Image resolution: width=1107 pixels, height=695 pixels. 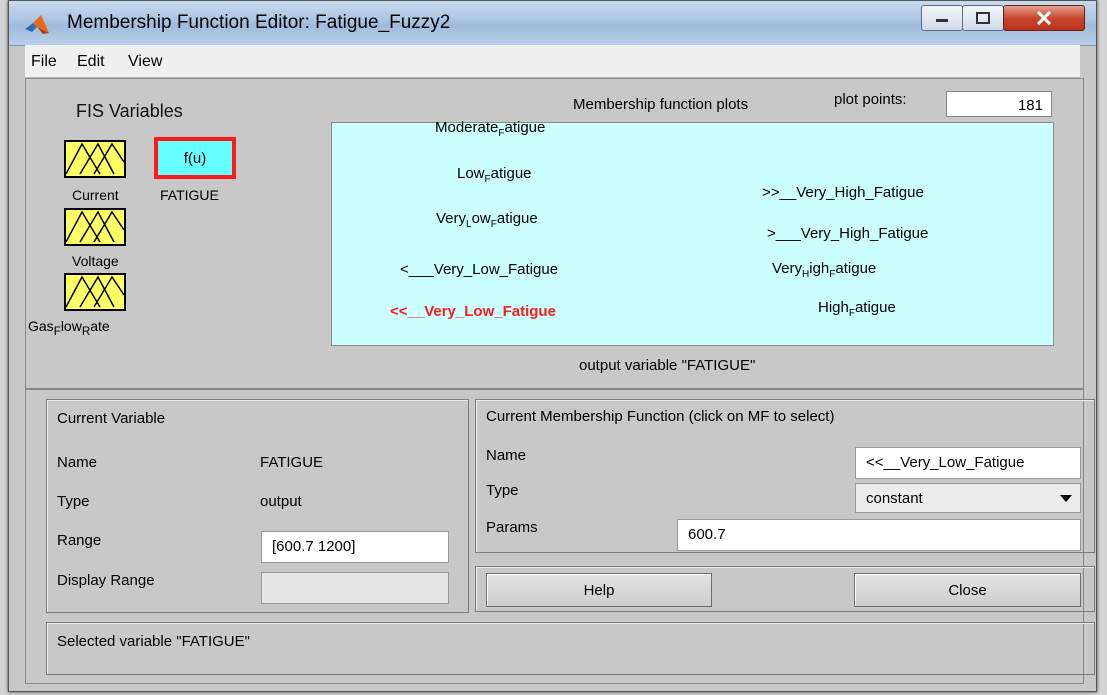 What do you see at coordinates (968, 498) in the screenshot?
I see `mf-type-select: constant` at bounding box center [968, 498].